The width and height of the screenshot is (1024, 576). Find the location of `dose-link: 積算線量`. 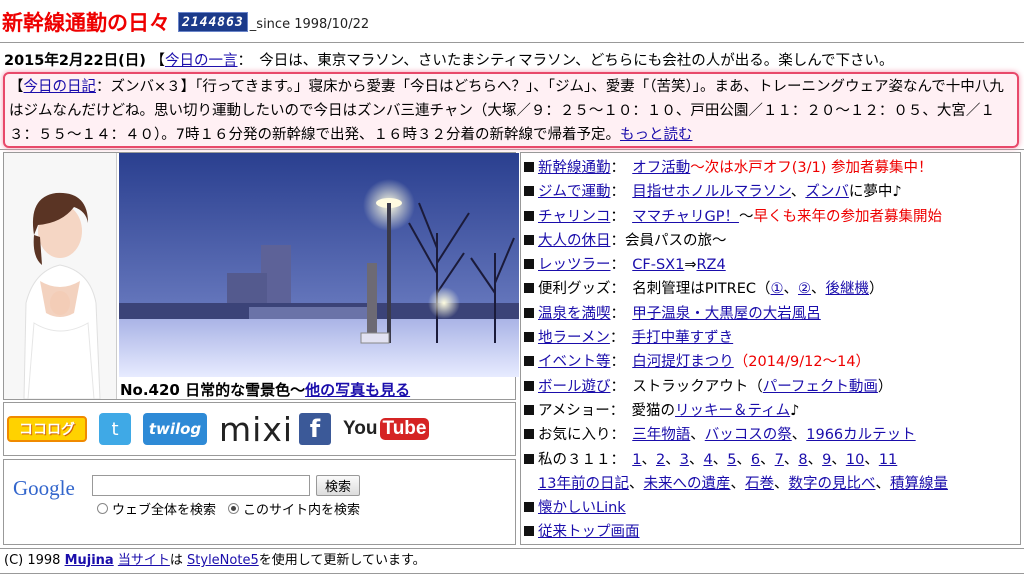

dose-link: 積算線量 is located at coordinates (919, 484).